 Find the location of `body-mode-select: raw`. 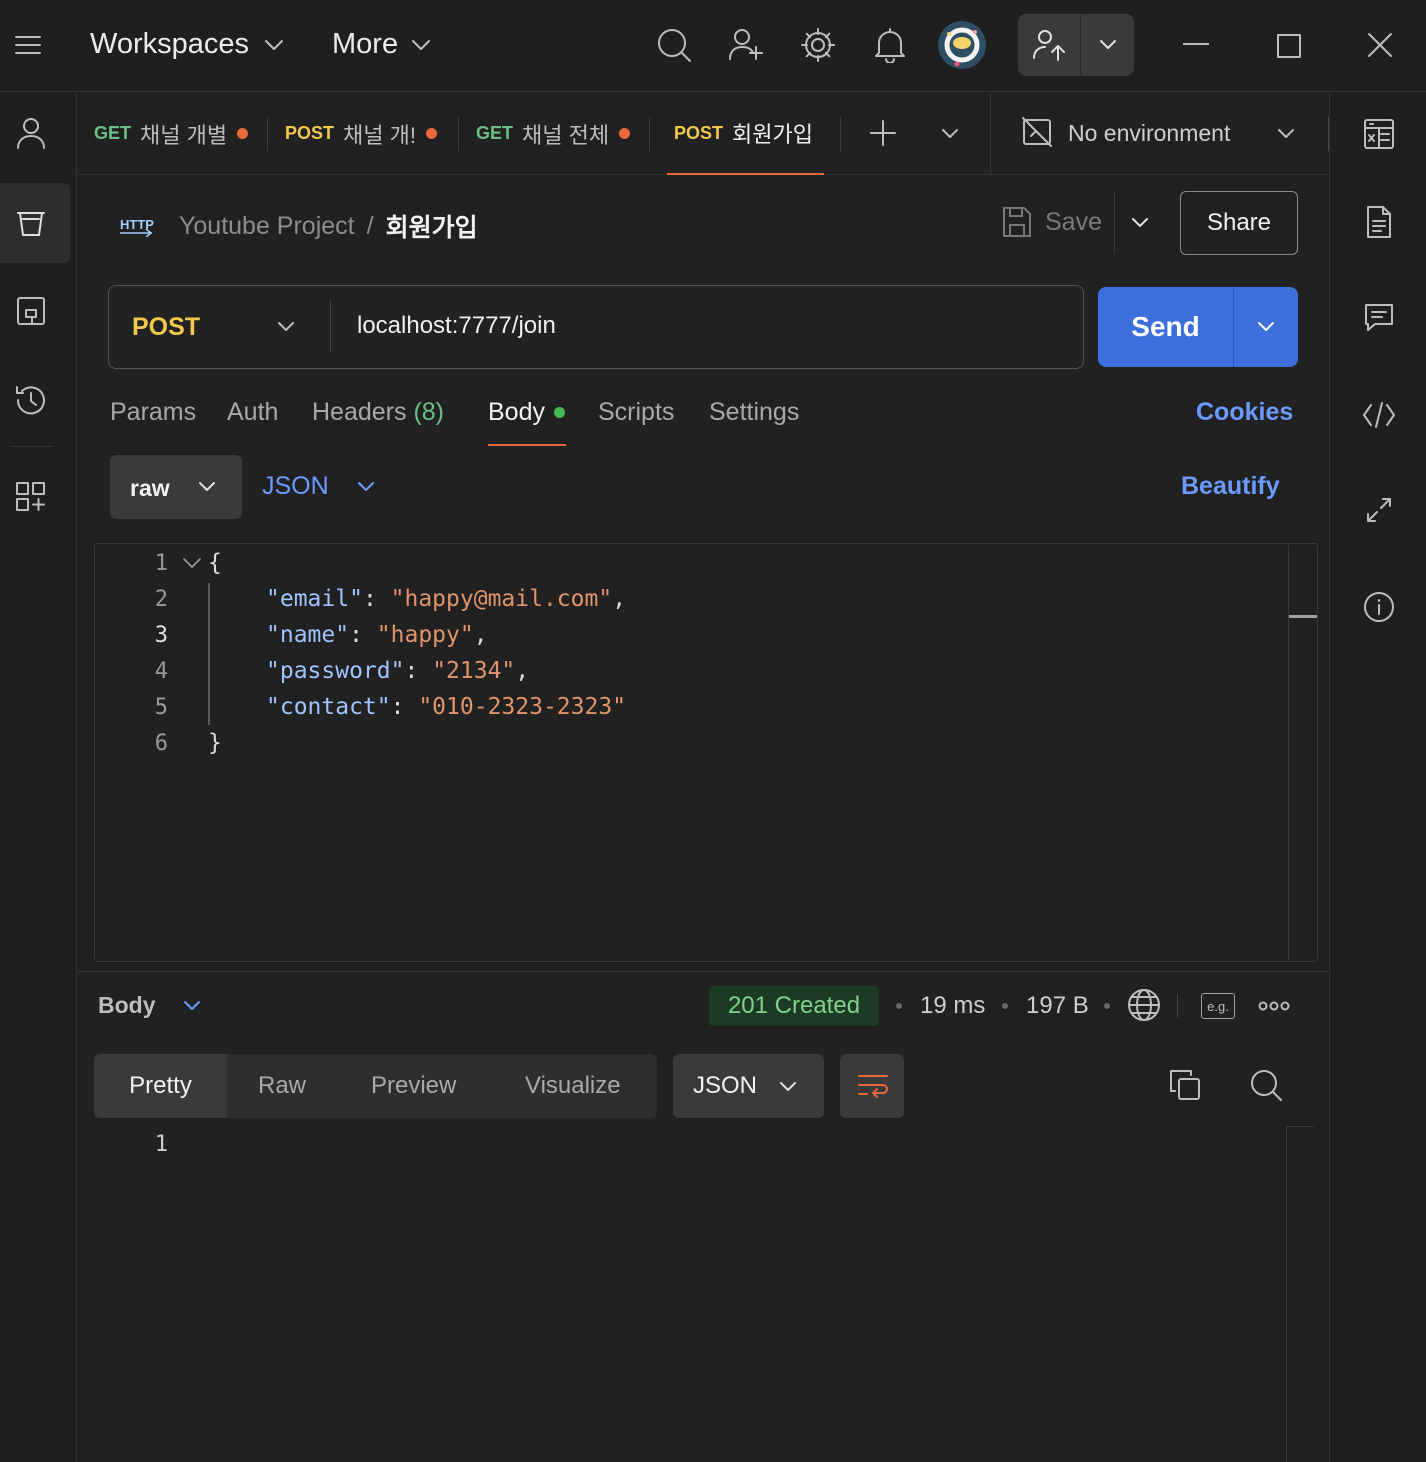

body-mode-select: raw is located at coordinates (176, 487).